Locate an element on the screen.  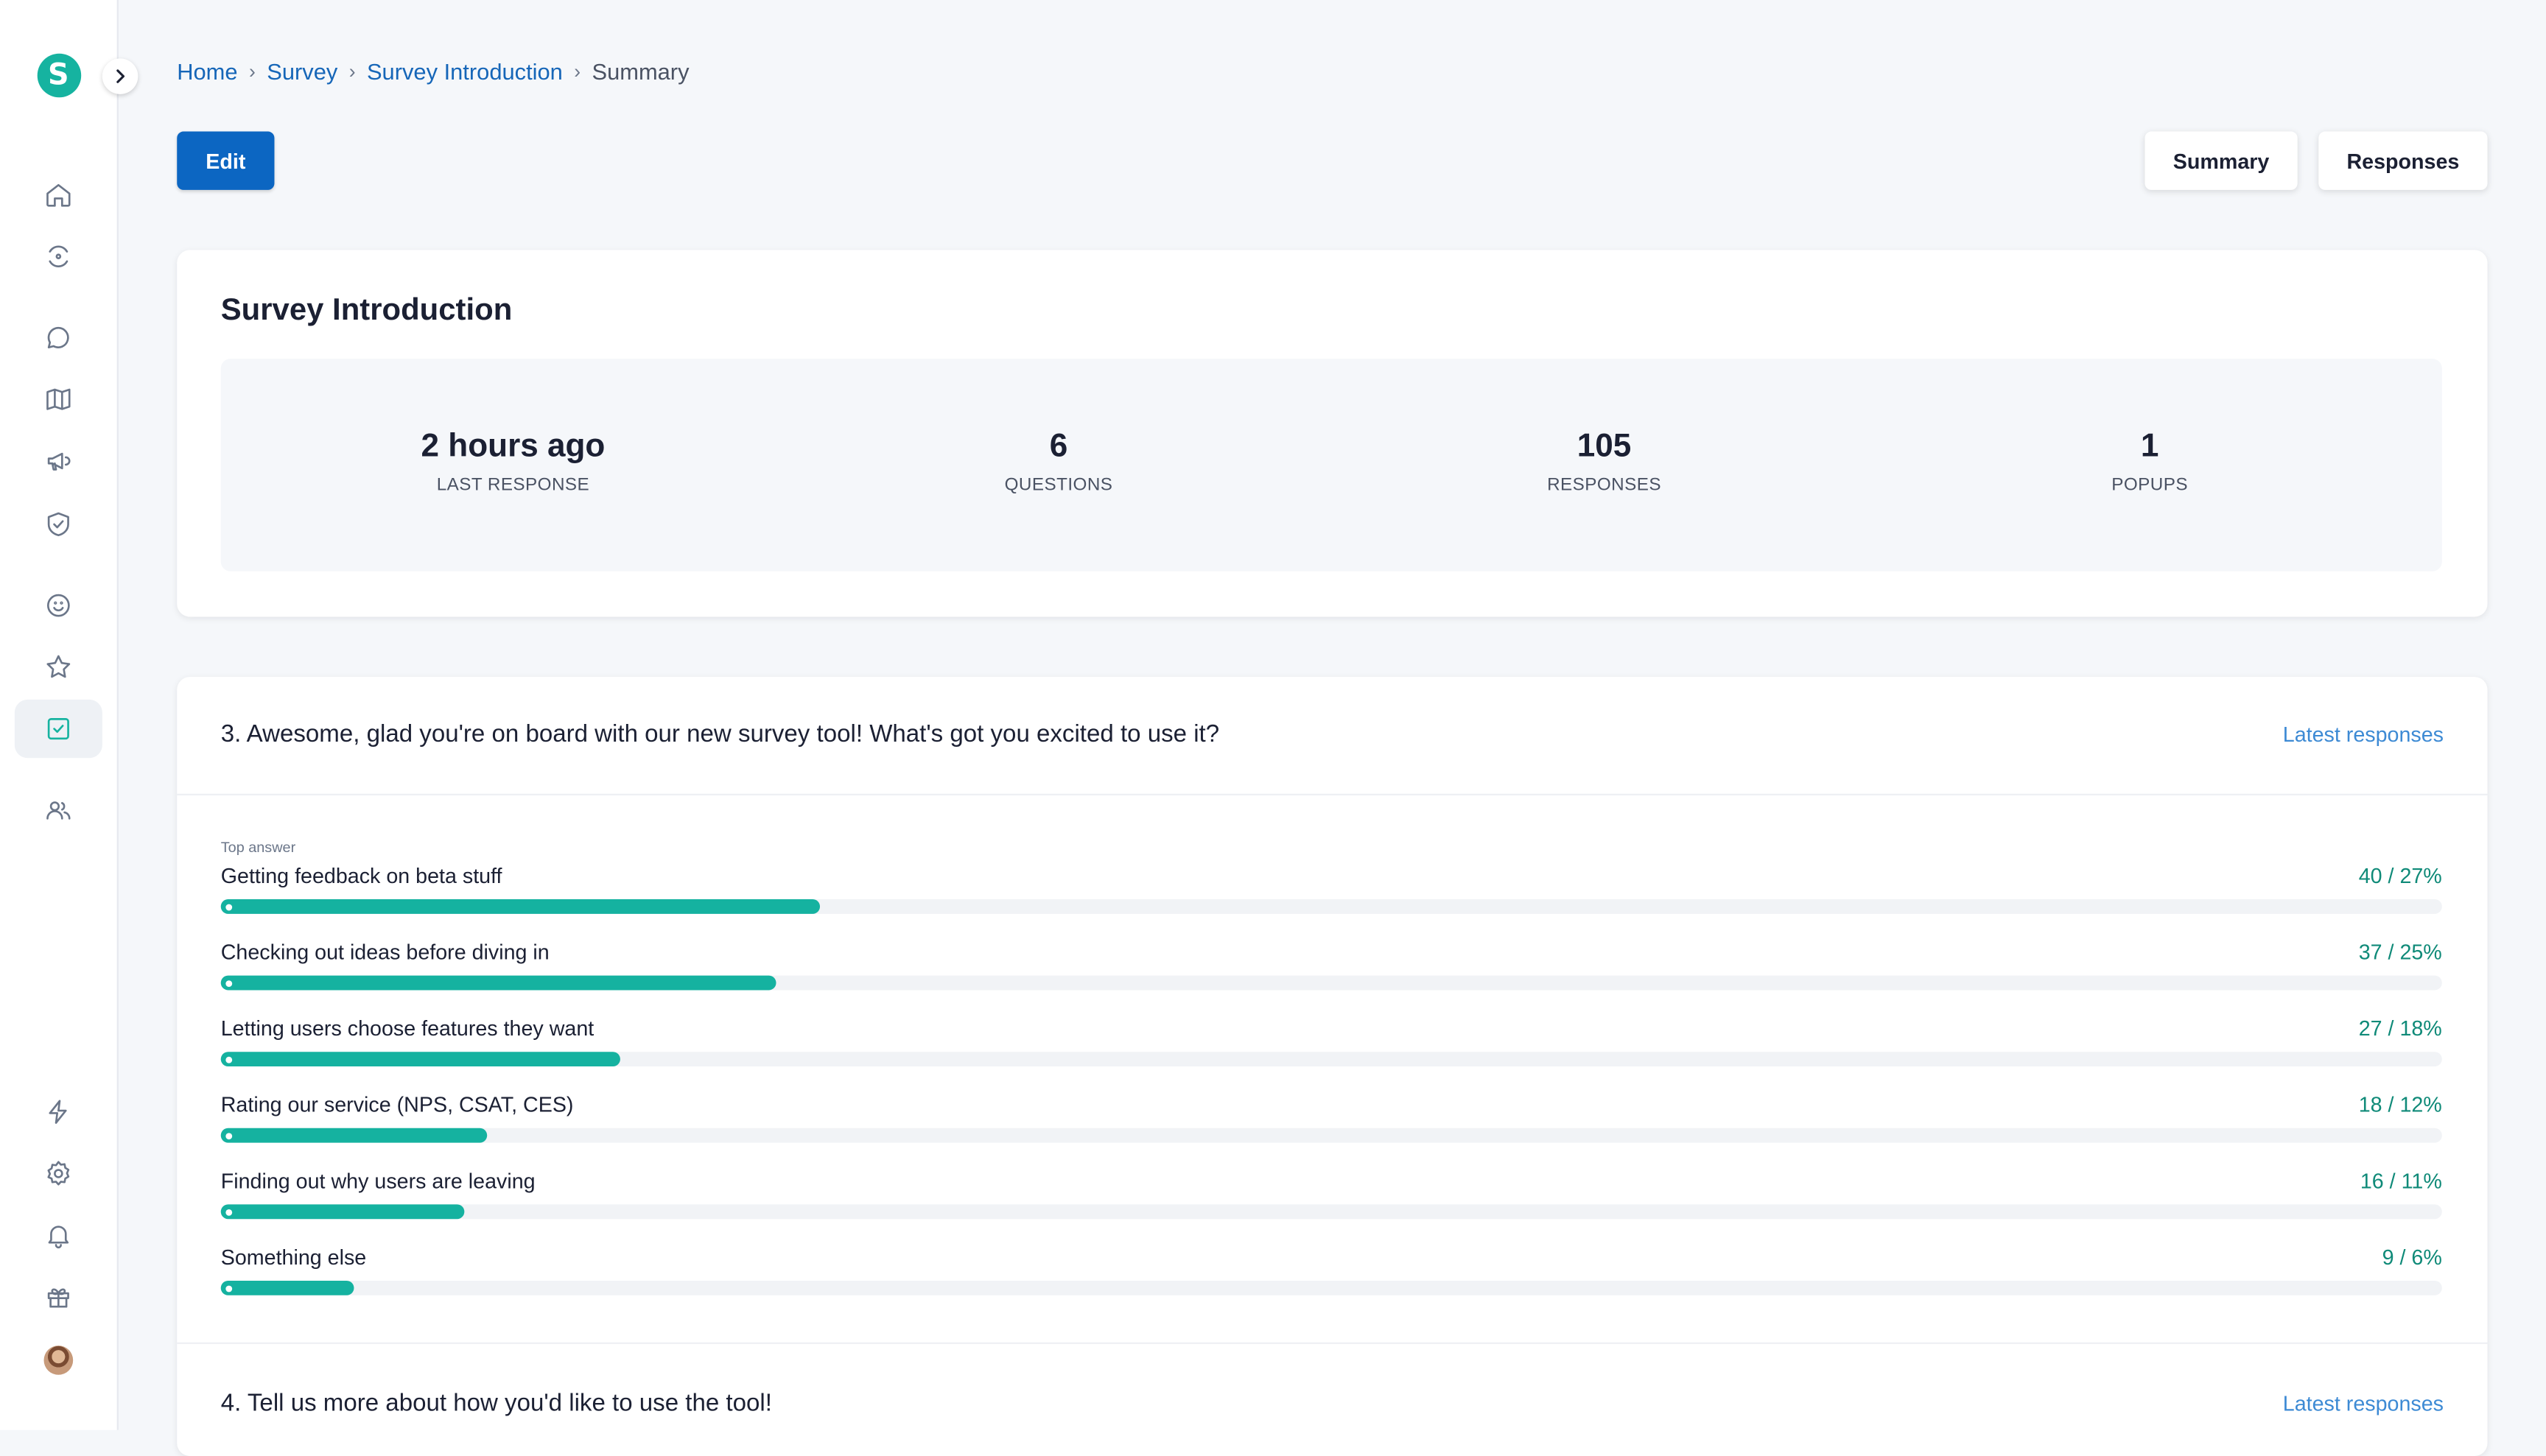
answer-label: Getting feedback on beta stuff is located at coordinates (361, 875).